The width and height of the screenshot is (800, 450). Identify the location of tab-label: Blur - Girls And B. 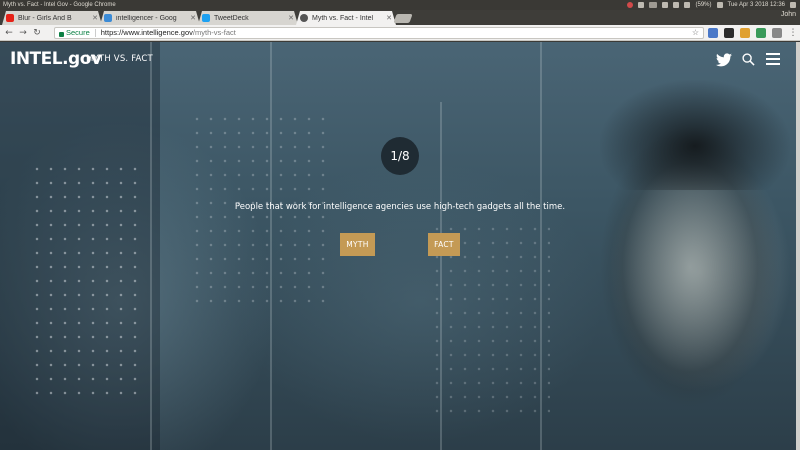
(45, 18).